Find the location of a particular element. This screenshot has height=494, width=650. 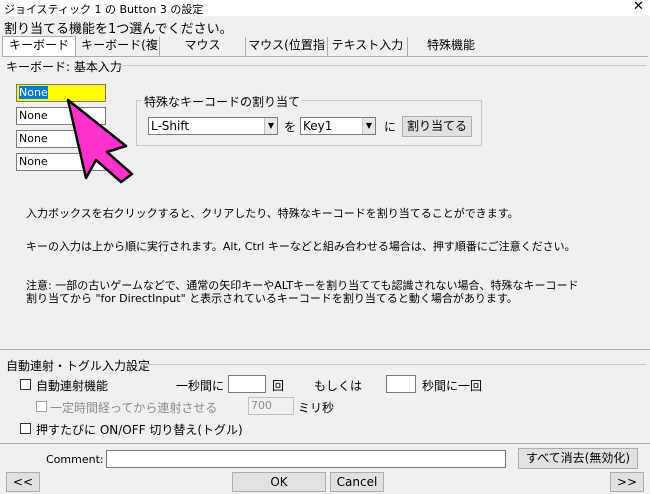

special-key-select: L-Shift ▼ is located at coordinates (213, 126).